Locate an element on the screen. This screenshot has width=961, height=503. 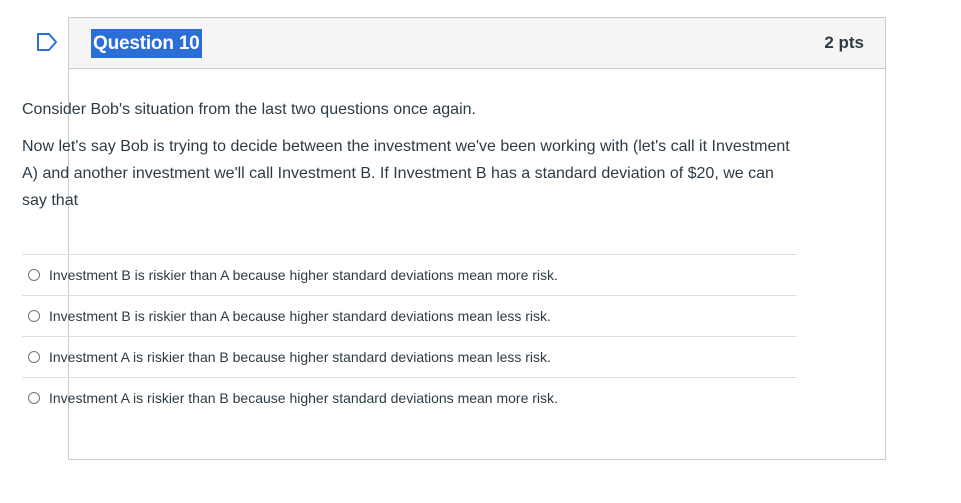
question-header: Question 10 2 pts is located at coordinates (477, 43).